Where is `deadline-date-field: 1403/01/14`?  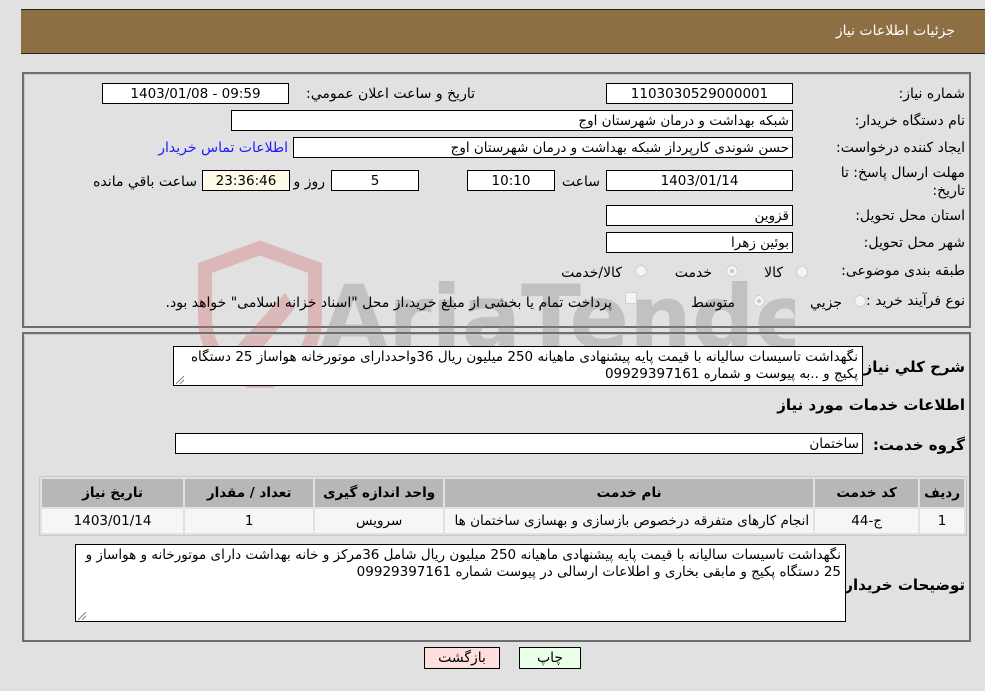
deadline-date-field: 1403/01/14 is located at coordinates (699, 180).